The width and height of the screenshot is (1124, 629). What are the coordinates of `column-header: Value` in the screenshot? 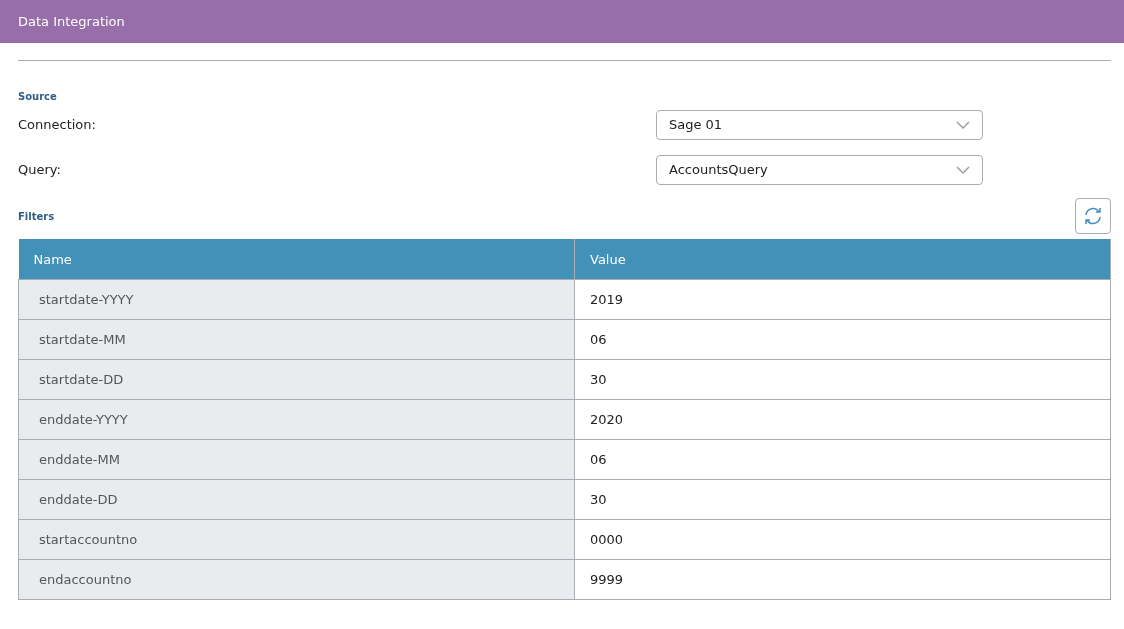 It's located at (842, 259).